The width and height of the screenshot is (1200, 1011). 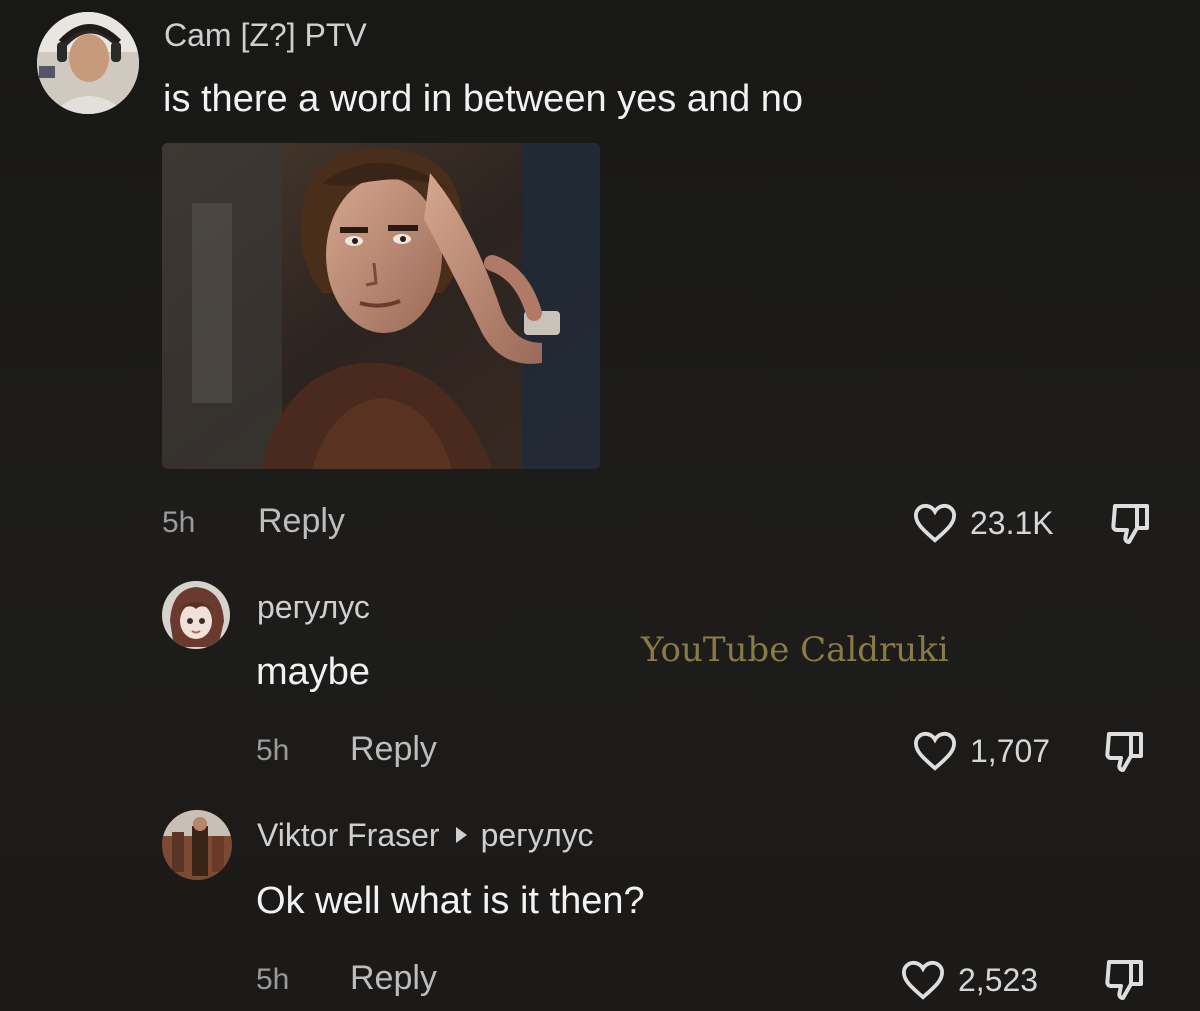 I want to click on watermark: YouTube Caldruki, so click(x=795, y=650).